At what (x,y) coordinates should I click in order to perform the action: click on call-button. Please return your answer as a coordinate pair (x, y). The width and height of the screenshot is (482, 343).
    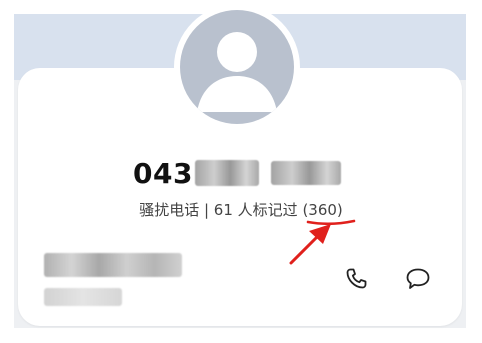
    Looking at the image, I should click on (357, 279).